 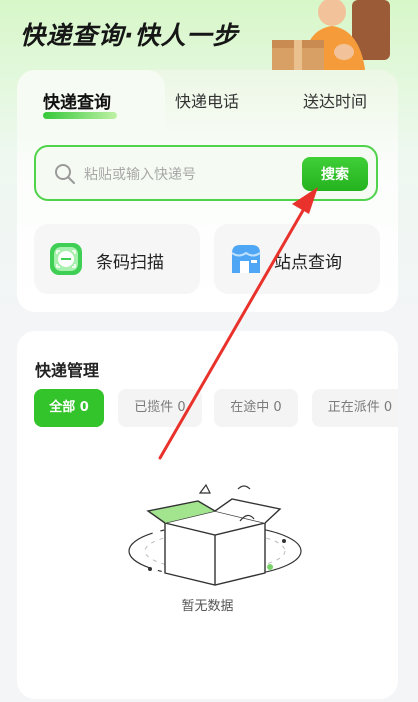 I want to click on filter-in-transit: 在途中 0, so click(x=256, y=408).